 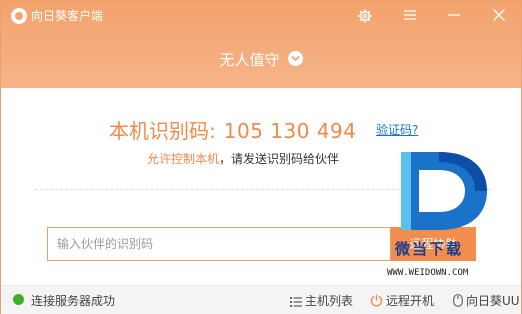 I want to click on allow-control-link: 允许控制本机, so click(x=183, y=159).